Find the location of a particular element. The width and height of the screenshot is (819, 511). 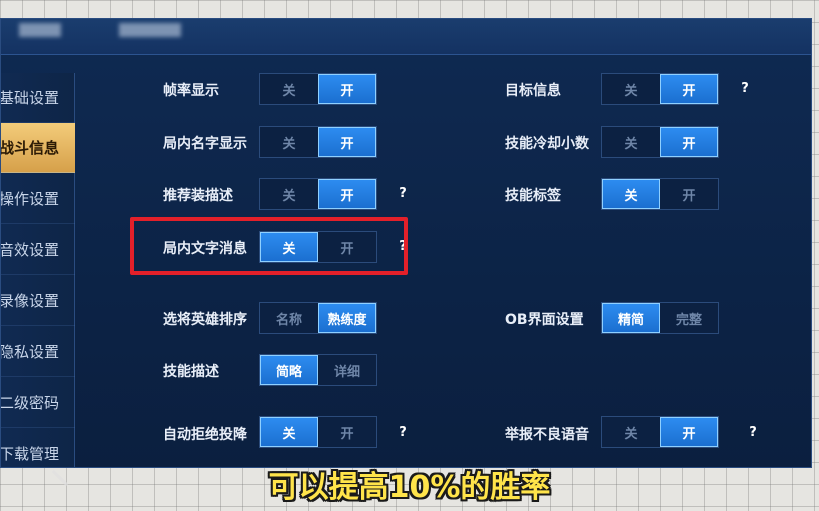

hero-sort-toggle: 名称 熟练度 is located at coordinates (318, 318).